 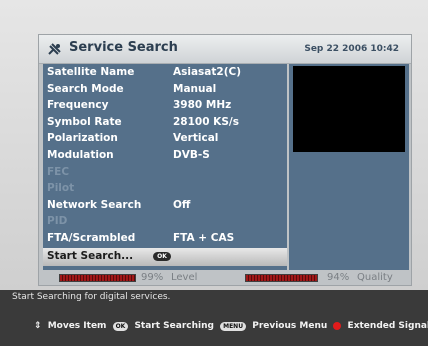 I want to click on signal-level-label: Level, so click(x=184, y=277).